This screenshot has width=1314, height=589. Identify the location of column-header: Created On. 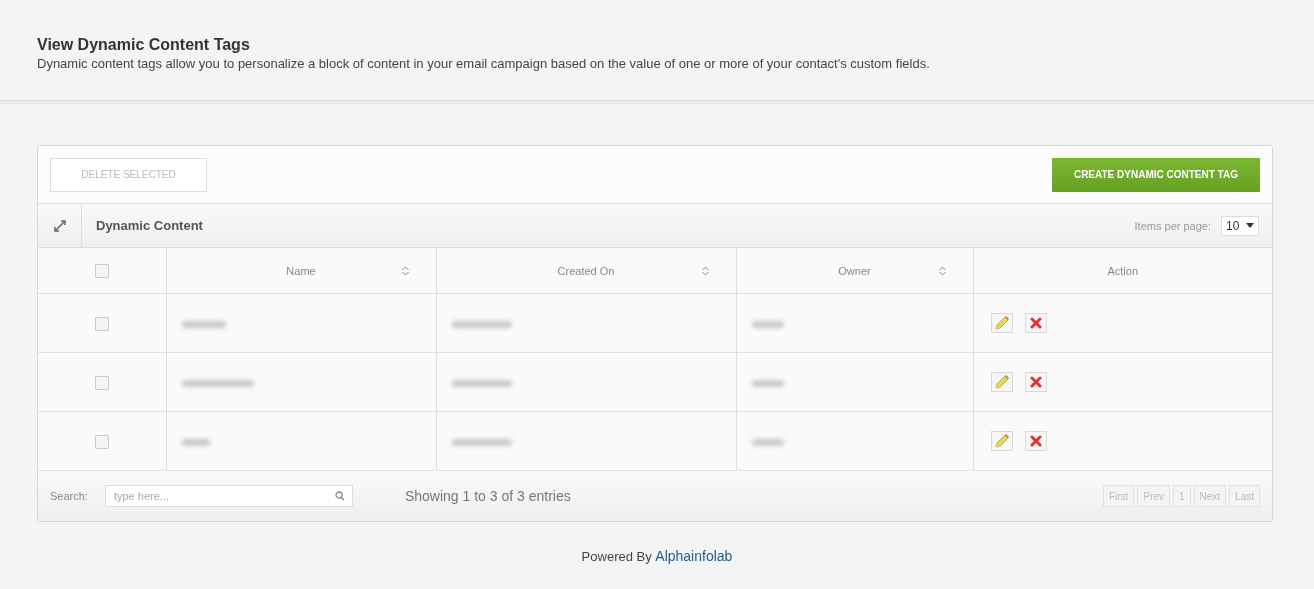
(586, 270).